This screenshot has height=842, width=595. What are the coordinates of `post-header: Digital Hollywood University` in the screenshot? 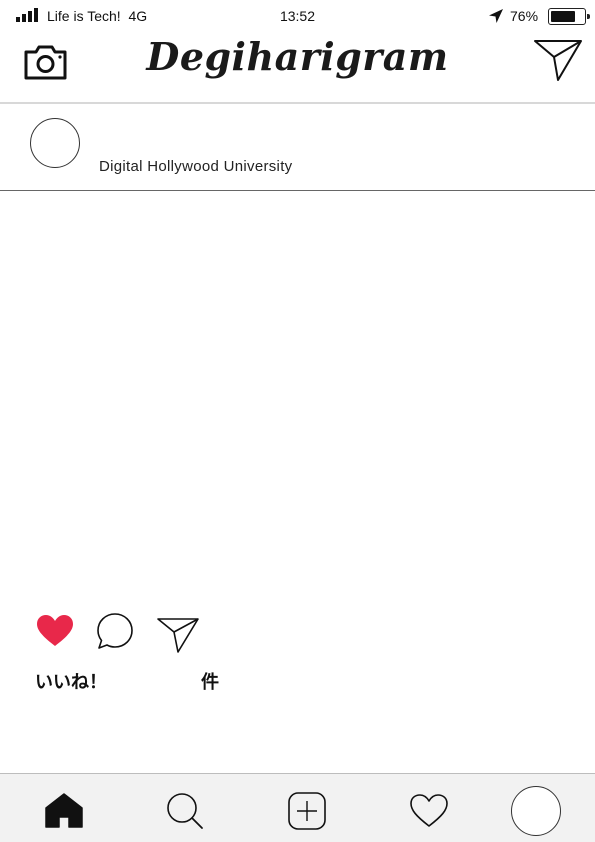 It's located at (297, 147).